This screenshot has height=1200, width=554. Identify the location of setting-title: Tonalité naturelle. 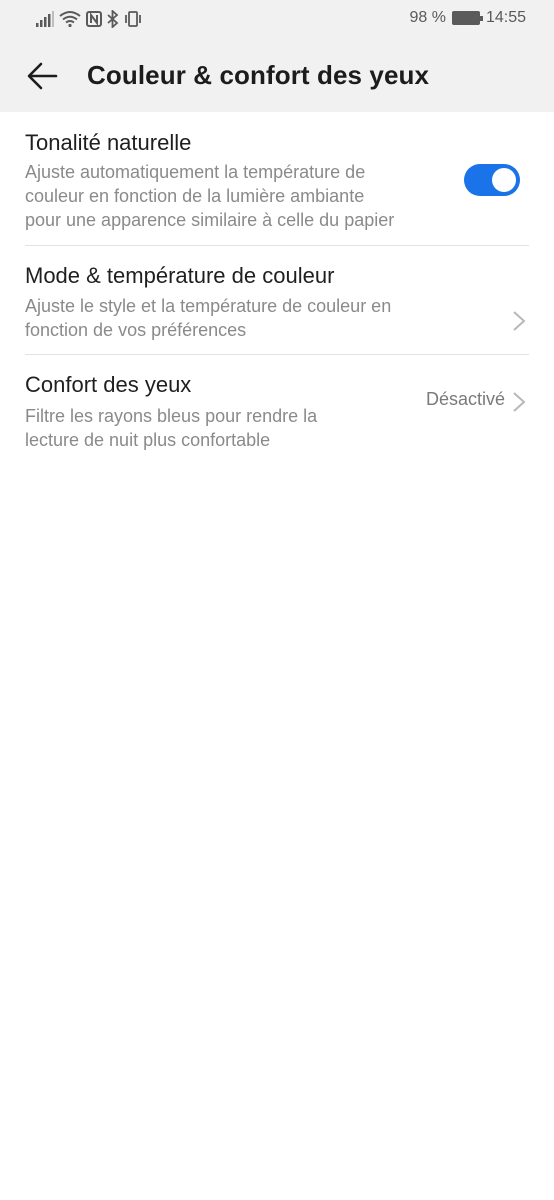
(108, 142).